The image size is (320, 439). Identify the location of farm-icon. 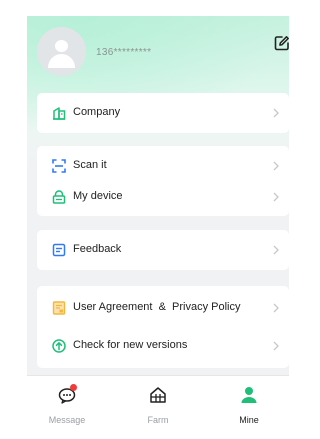
(158, 395).